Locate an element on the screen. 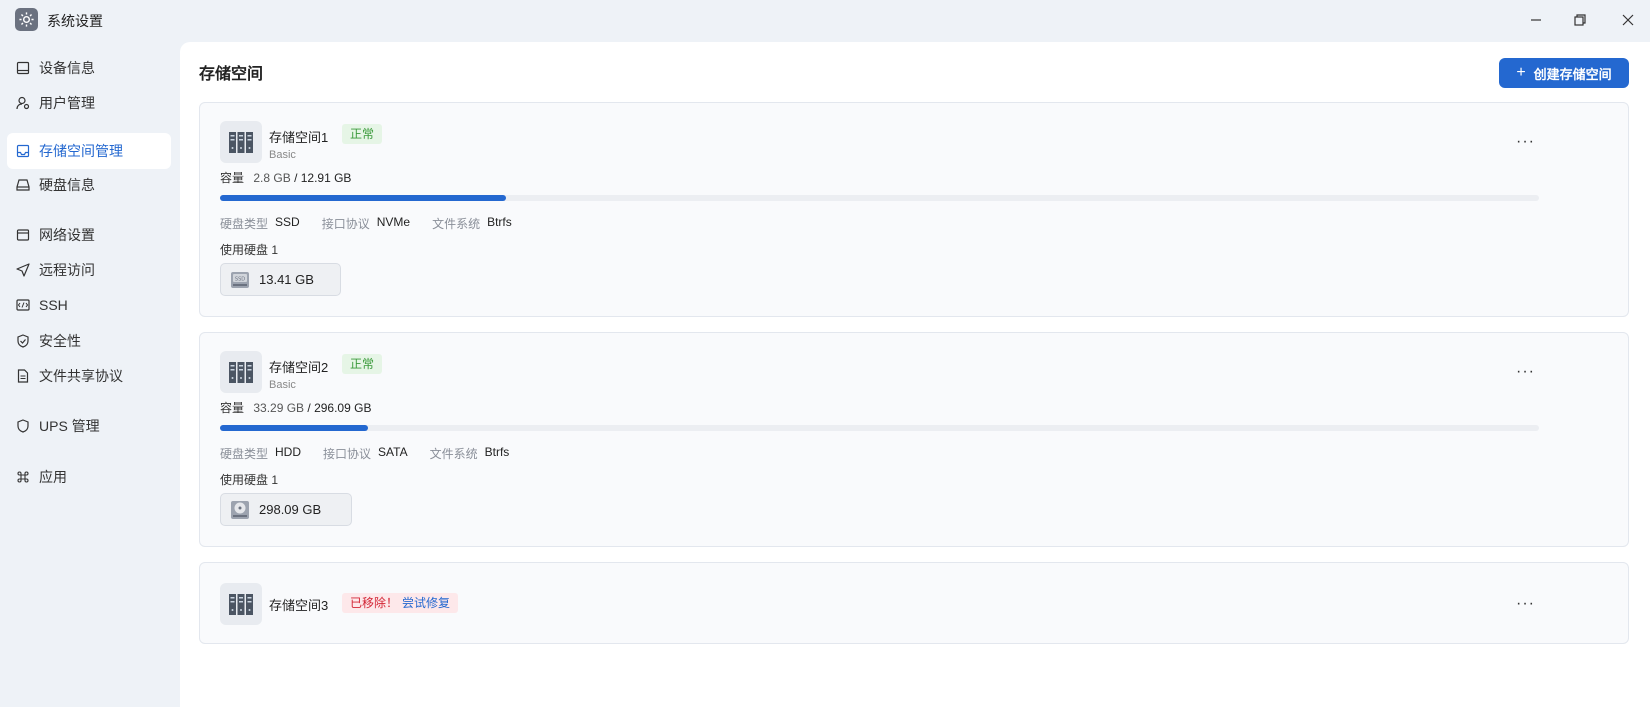  hdd-icon is located at coordinates (240, 509).